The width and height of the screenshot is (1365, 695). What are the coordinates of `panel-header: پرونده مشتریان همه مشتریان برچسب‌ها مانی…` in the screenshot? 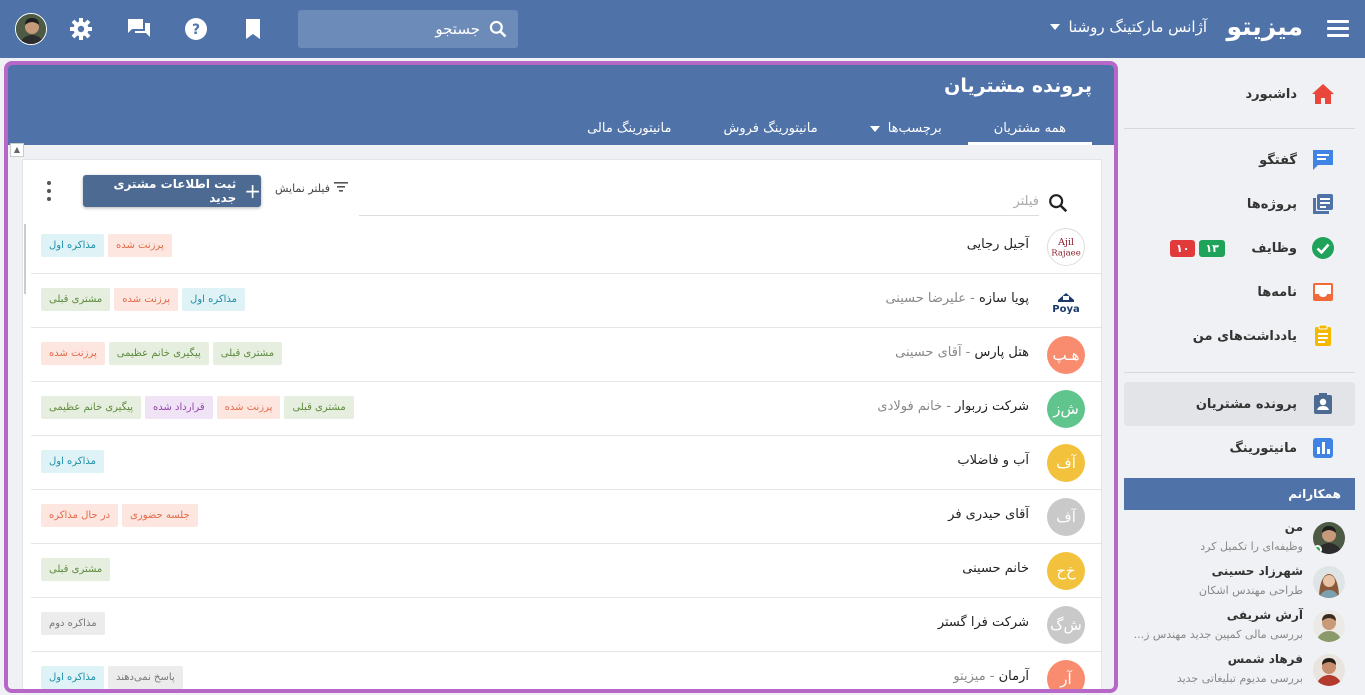 It's located at (561, 105).